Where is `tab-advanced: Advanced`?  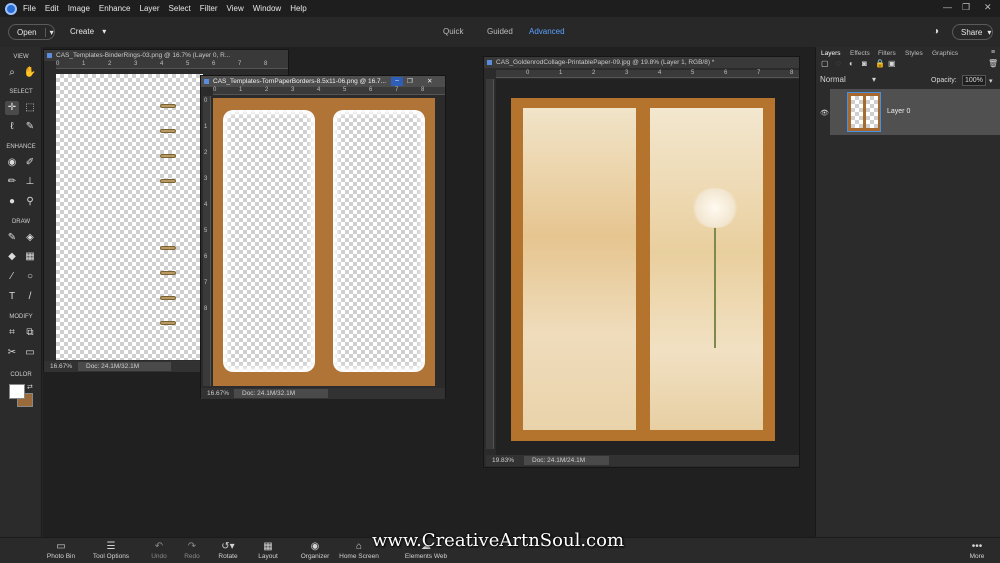 tab-advanced: Advanced is located at coordinates (547, 31).